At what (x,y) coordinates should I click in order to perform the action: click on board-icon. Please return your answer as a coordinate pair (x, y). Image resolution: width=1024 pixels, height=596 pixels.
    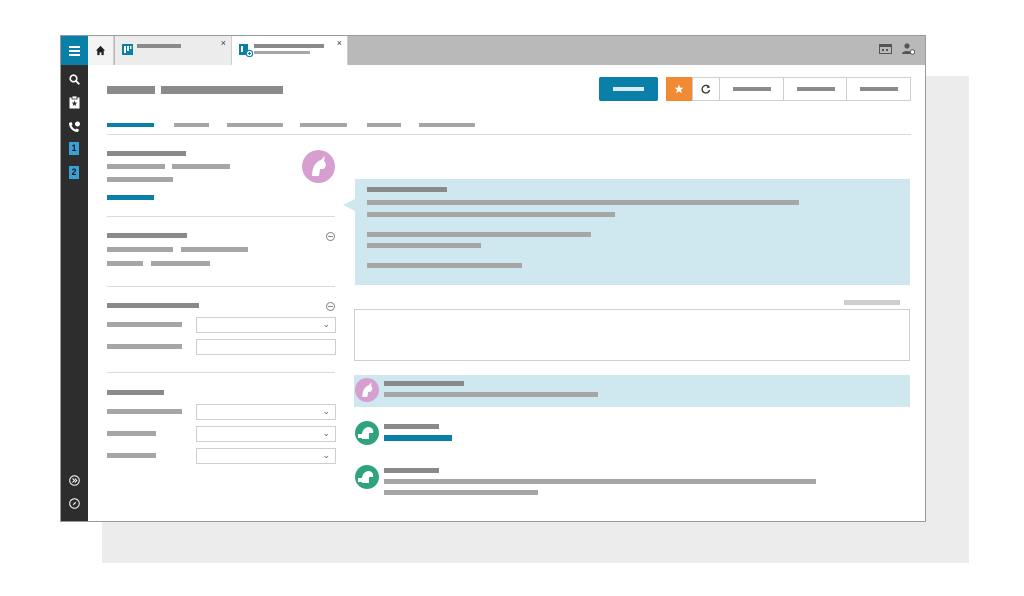
    Looking at the image, I should click on (127, 49).